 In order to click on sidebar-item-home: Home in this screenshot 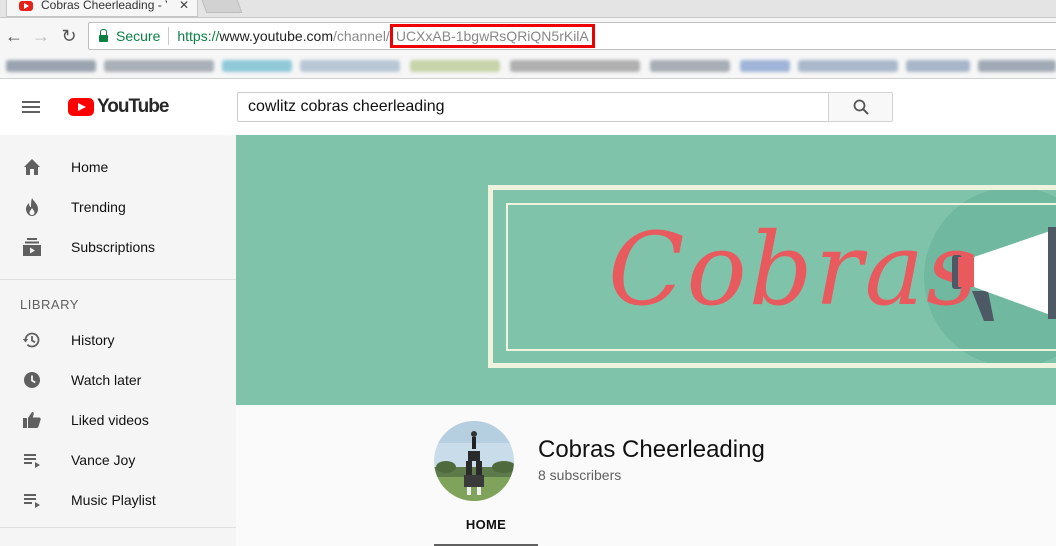, I will do `click(118, 167)`.